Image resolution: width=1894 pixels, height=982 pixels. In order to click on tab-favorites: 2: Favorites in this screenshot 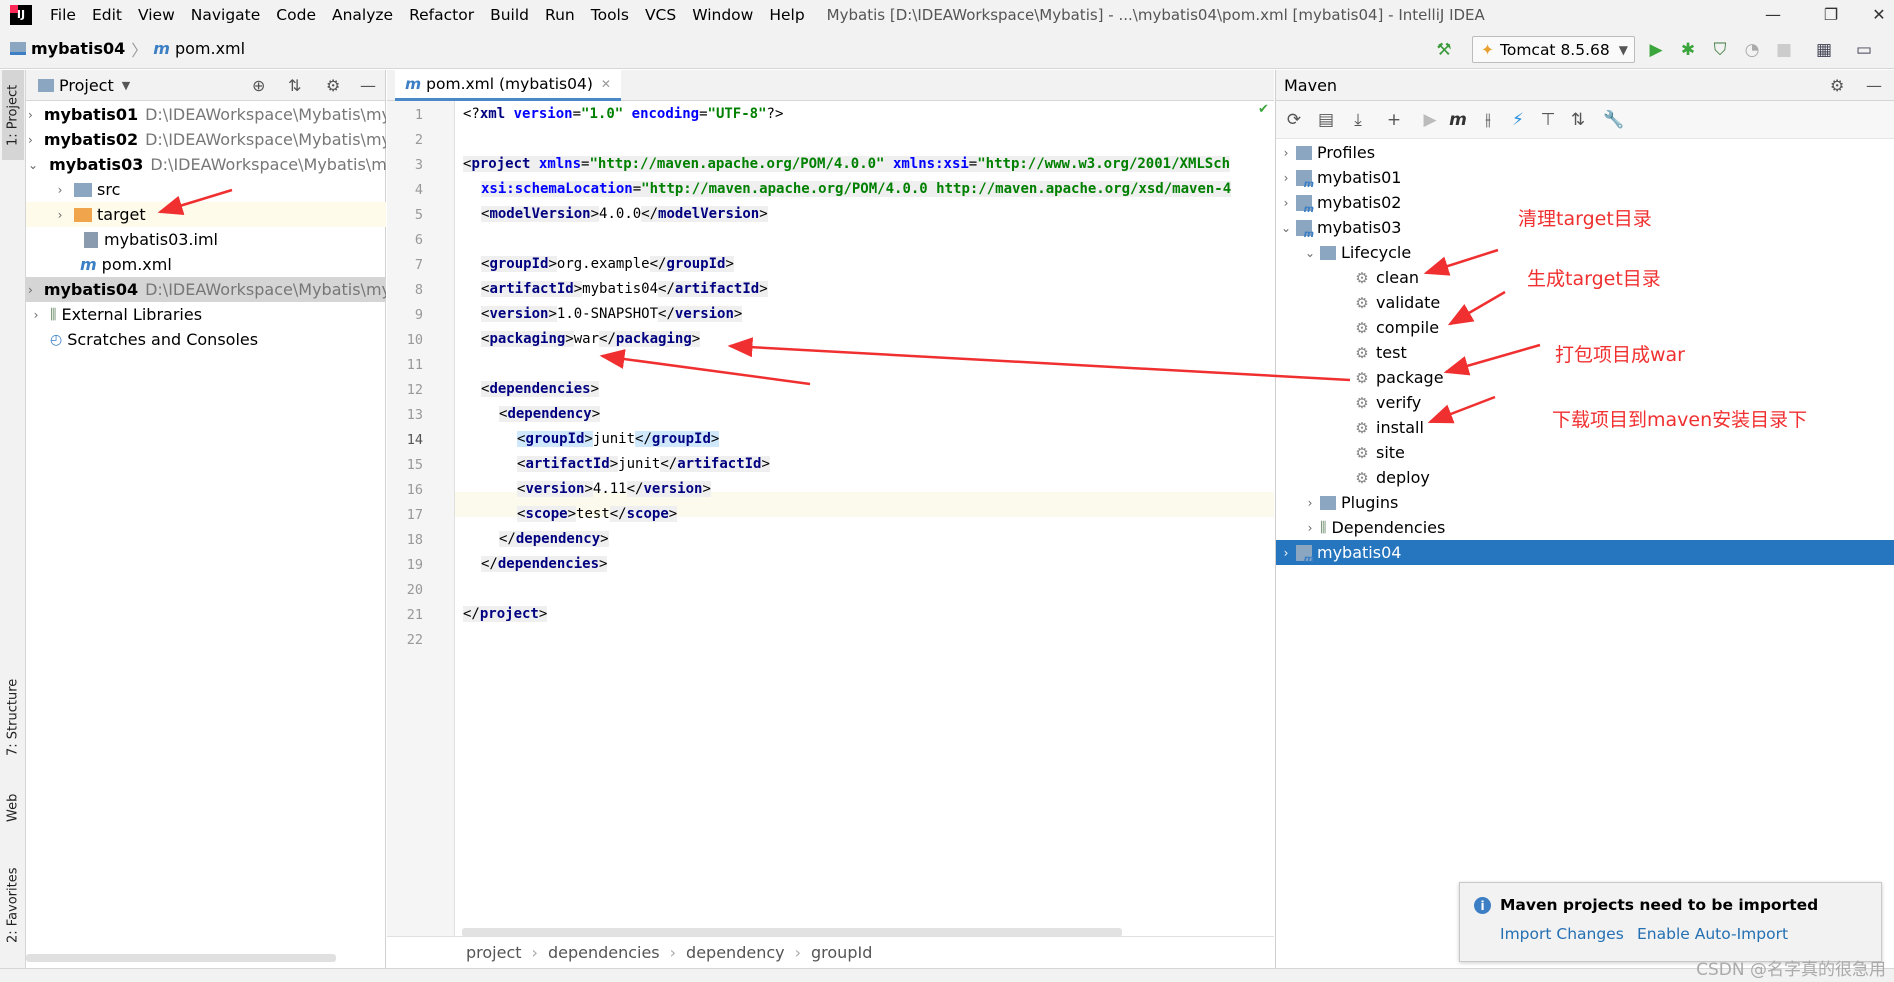, I will do `click(13, 905)`.